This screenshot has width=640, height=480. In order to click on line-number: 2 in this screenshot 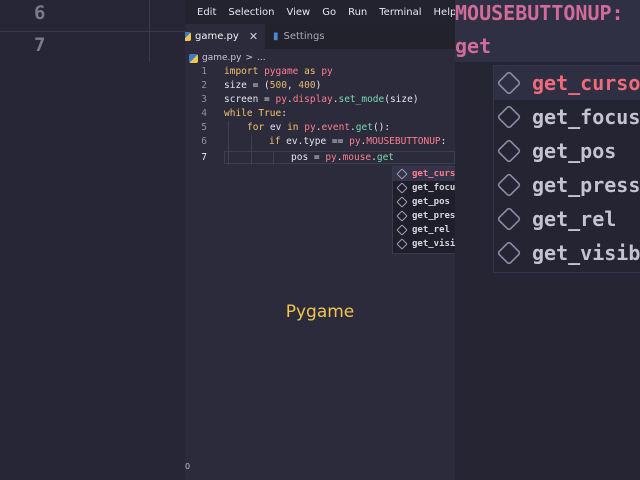, I will do `click(204, 85)`.